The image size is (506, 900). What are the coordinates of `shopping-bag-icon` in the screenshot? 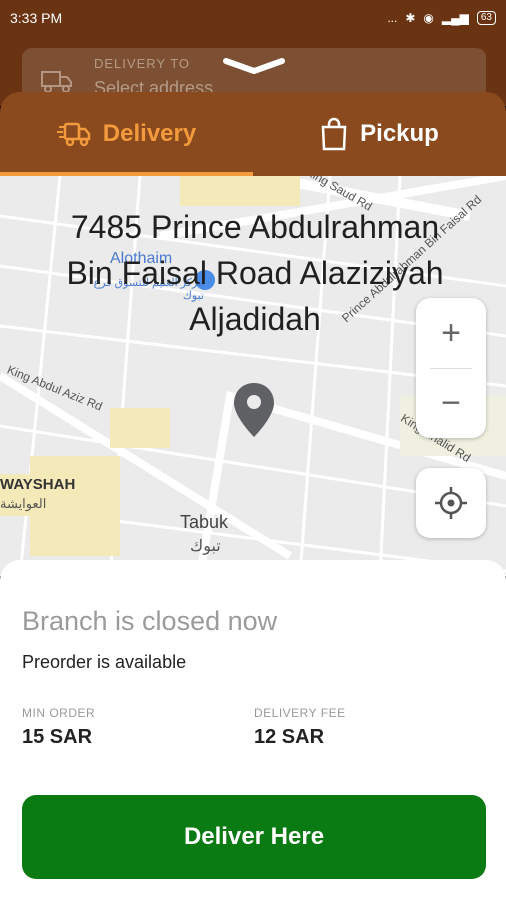 It's located at (334, 134).